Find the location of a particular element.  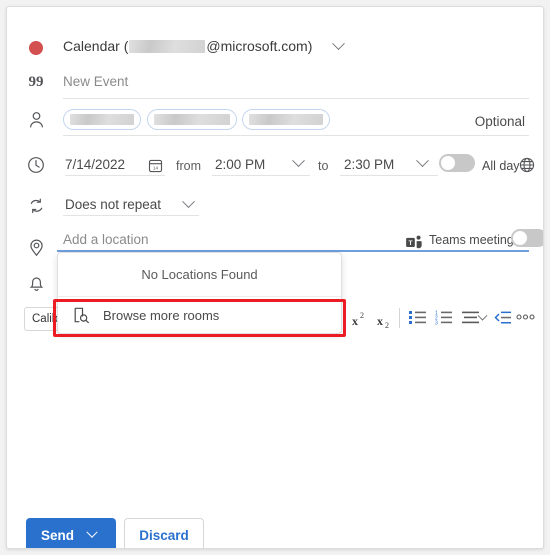

numbered-list-icon: 1 2 3 is located at coordinates (443, 317).